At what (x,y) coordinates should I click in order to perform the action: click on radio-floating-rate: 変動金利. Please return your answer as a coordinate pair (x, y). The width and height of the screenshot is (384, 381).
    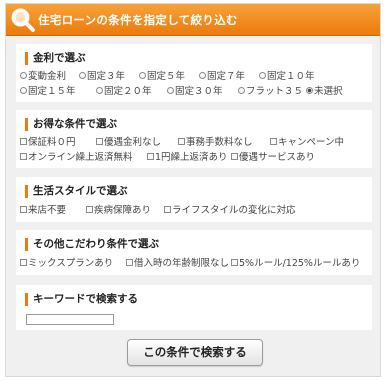
    Looking at the image, I should click on (43, 77).